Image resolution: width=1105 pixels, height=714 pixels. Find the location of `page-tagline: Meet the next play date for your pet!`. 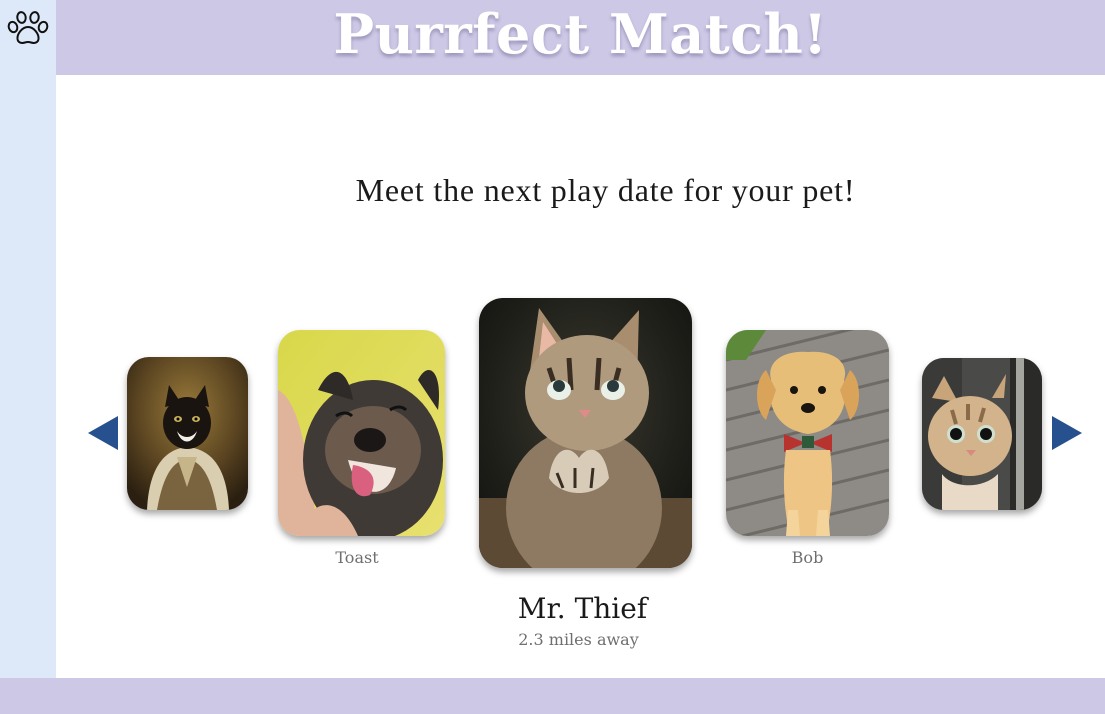

page-tagline: Meet the next play date for your pet! is located at coordinates (605, 190).